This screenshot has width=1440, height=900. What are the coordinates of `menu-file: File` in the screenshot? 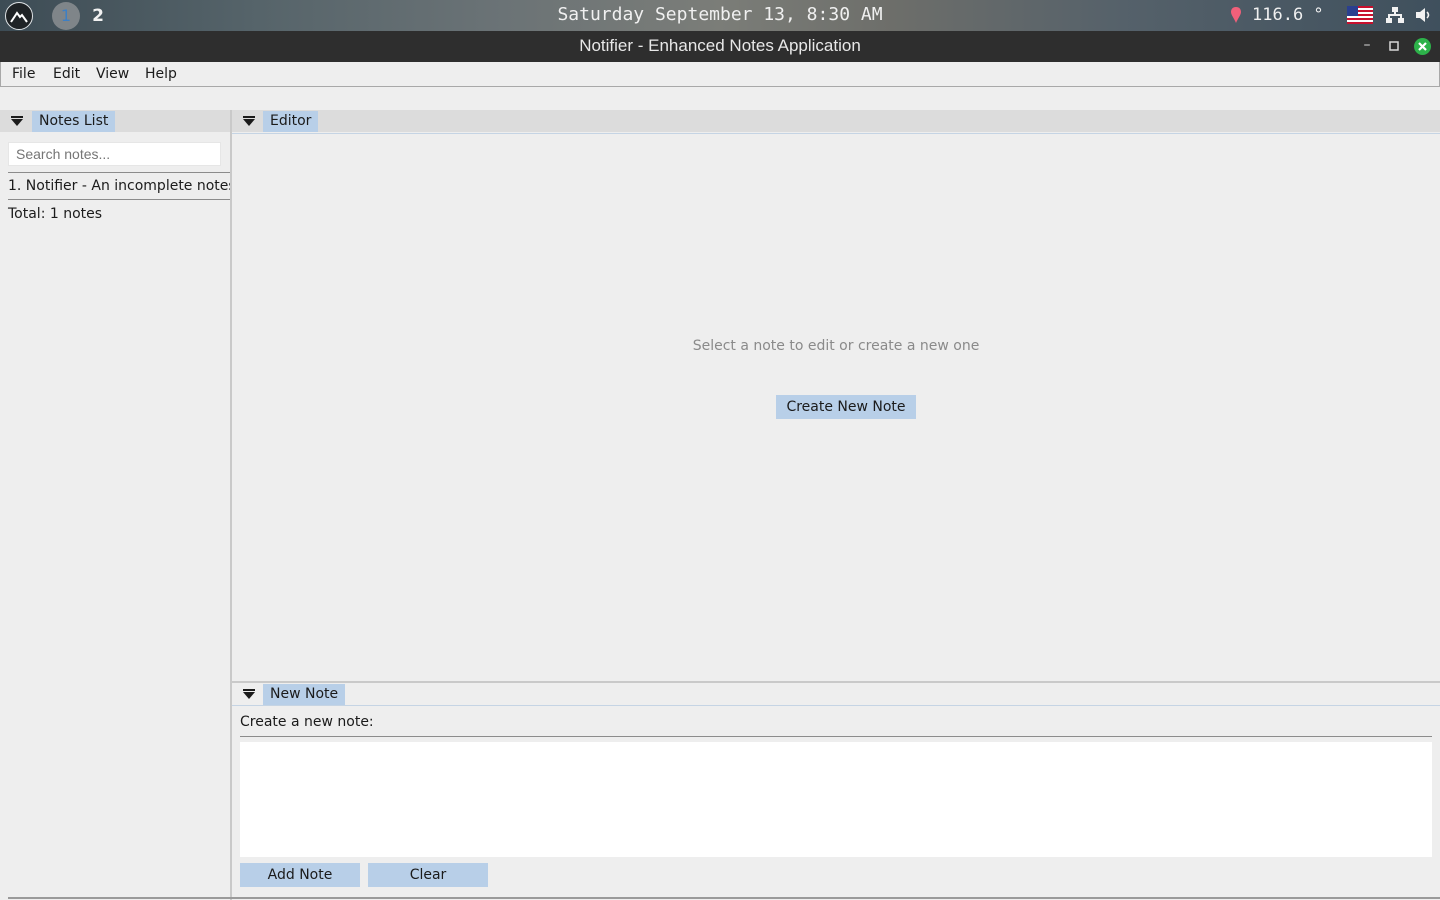 It's located at (23, 74).